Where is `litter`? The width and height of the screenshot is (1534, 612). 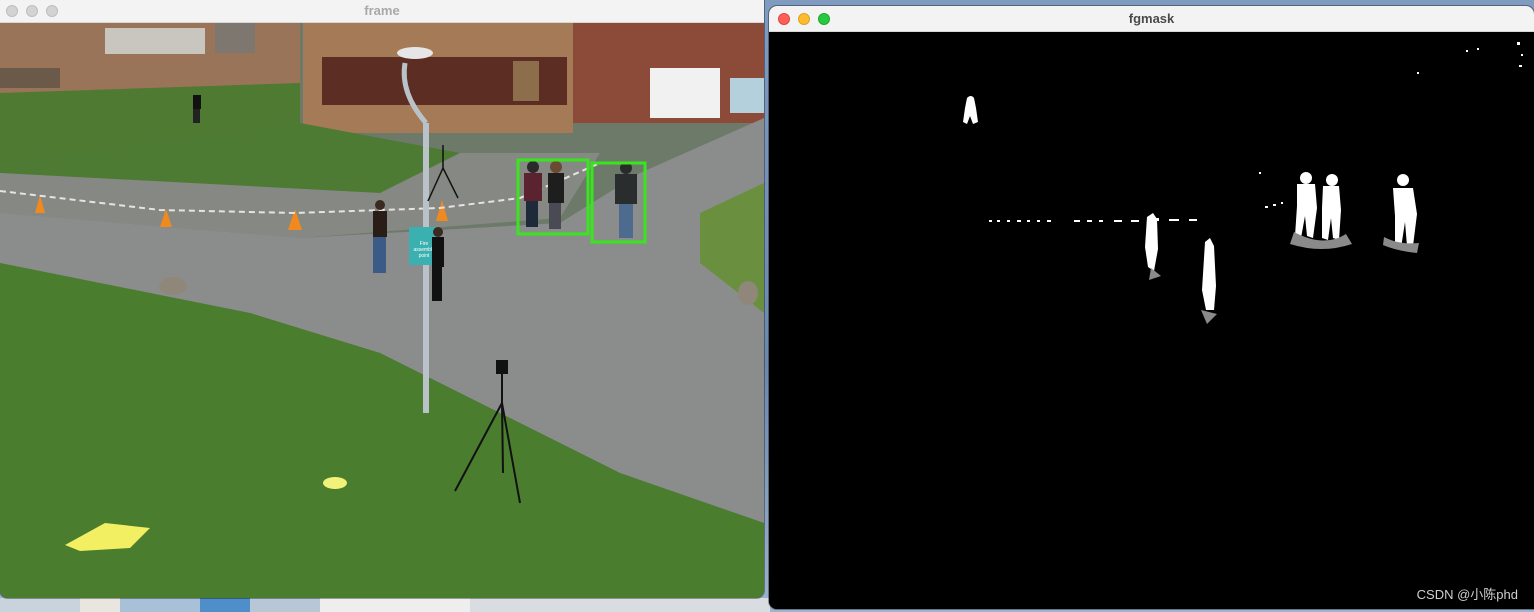
litter is located at coordinates (335, 483).